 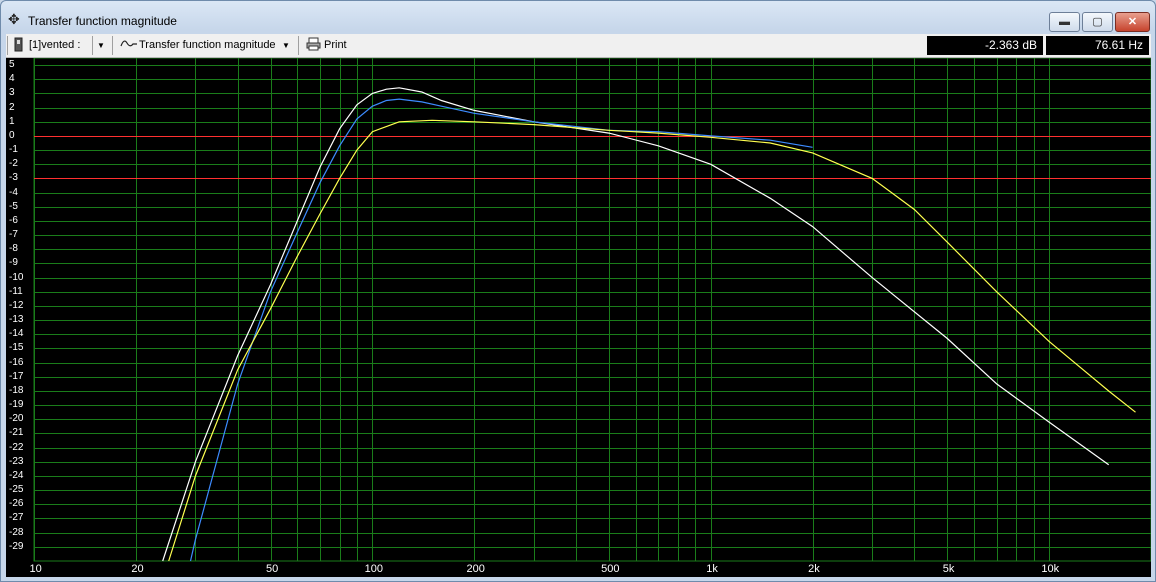 What do you see at coordinates (207, 45) in the screenshot?
I see `measurement-select: Transfer function magnitude` at bounding box center [207, 45].